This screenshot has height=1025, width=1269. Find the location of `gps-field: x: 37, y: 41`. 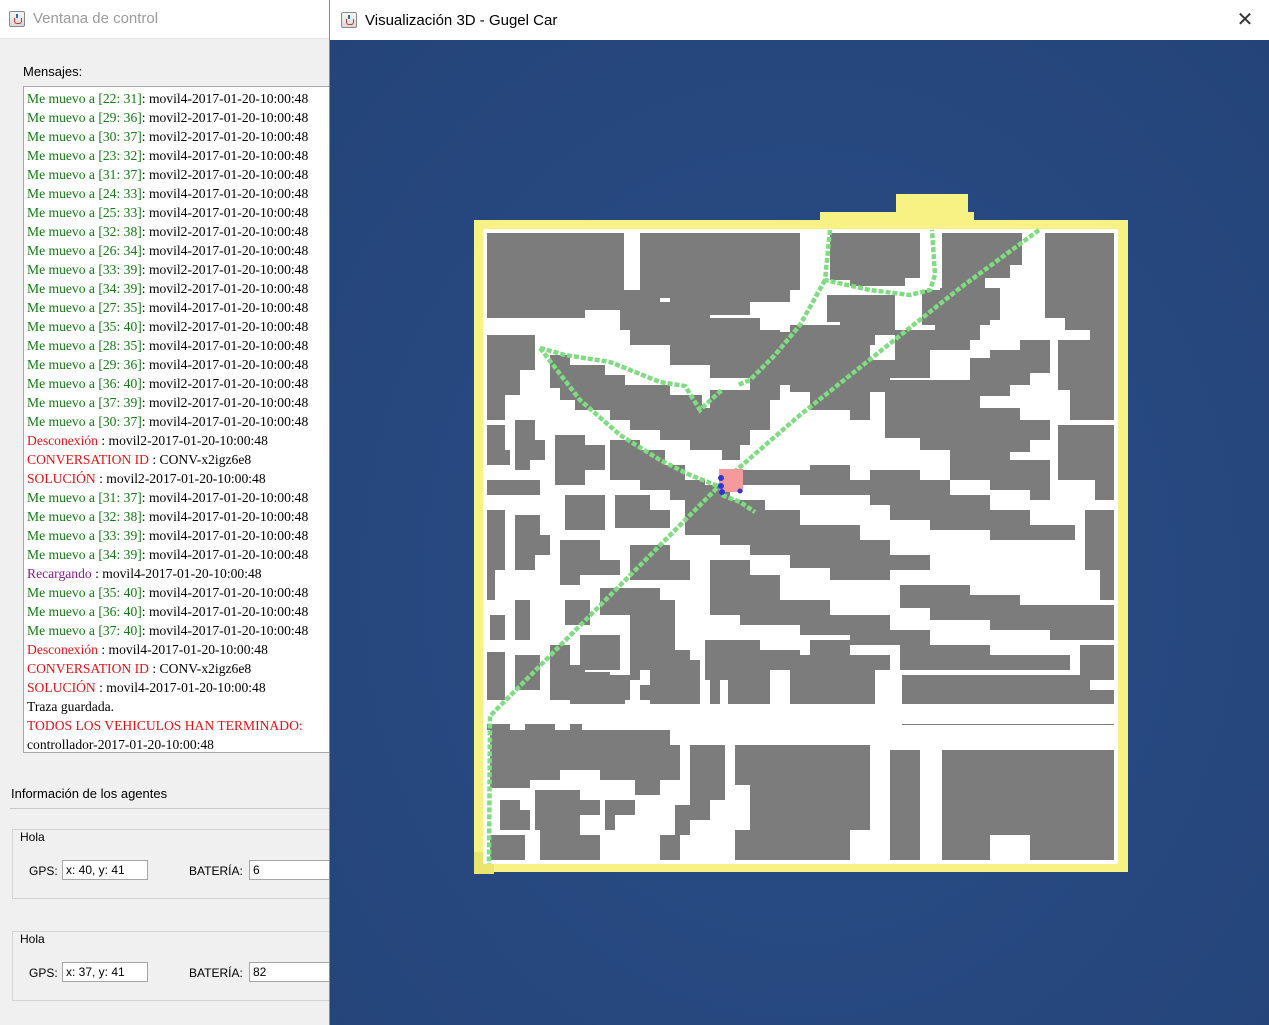

gps-field: x: 37, y: 41 is located at coordinates (105, 972).